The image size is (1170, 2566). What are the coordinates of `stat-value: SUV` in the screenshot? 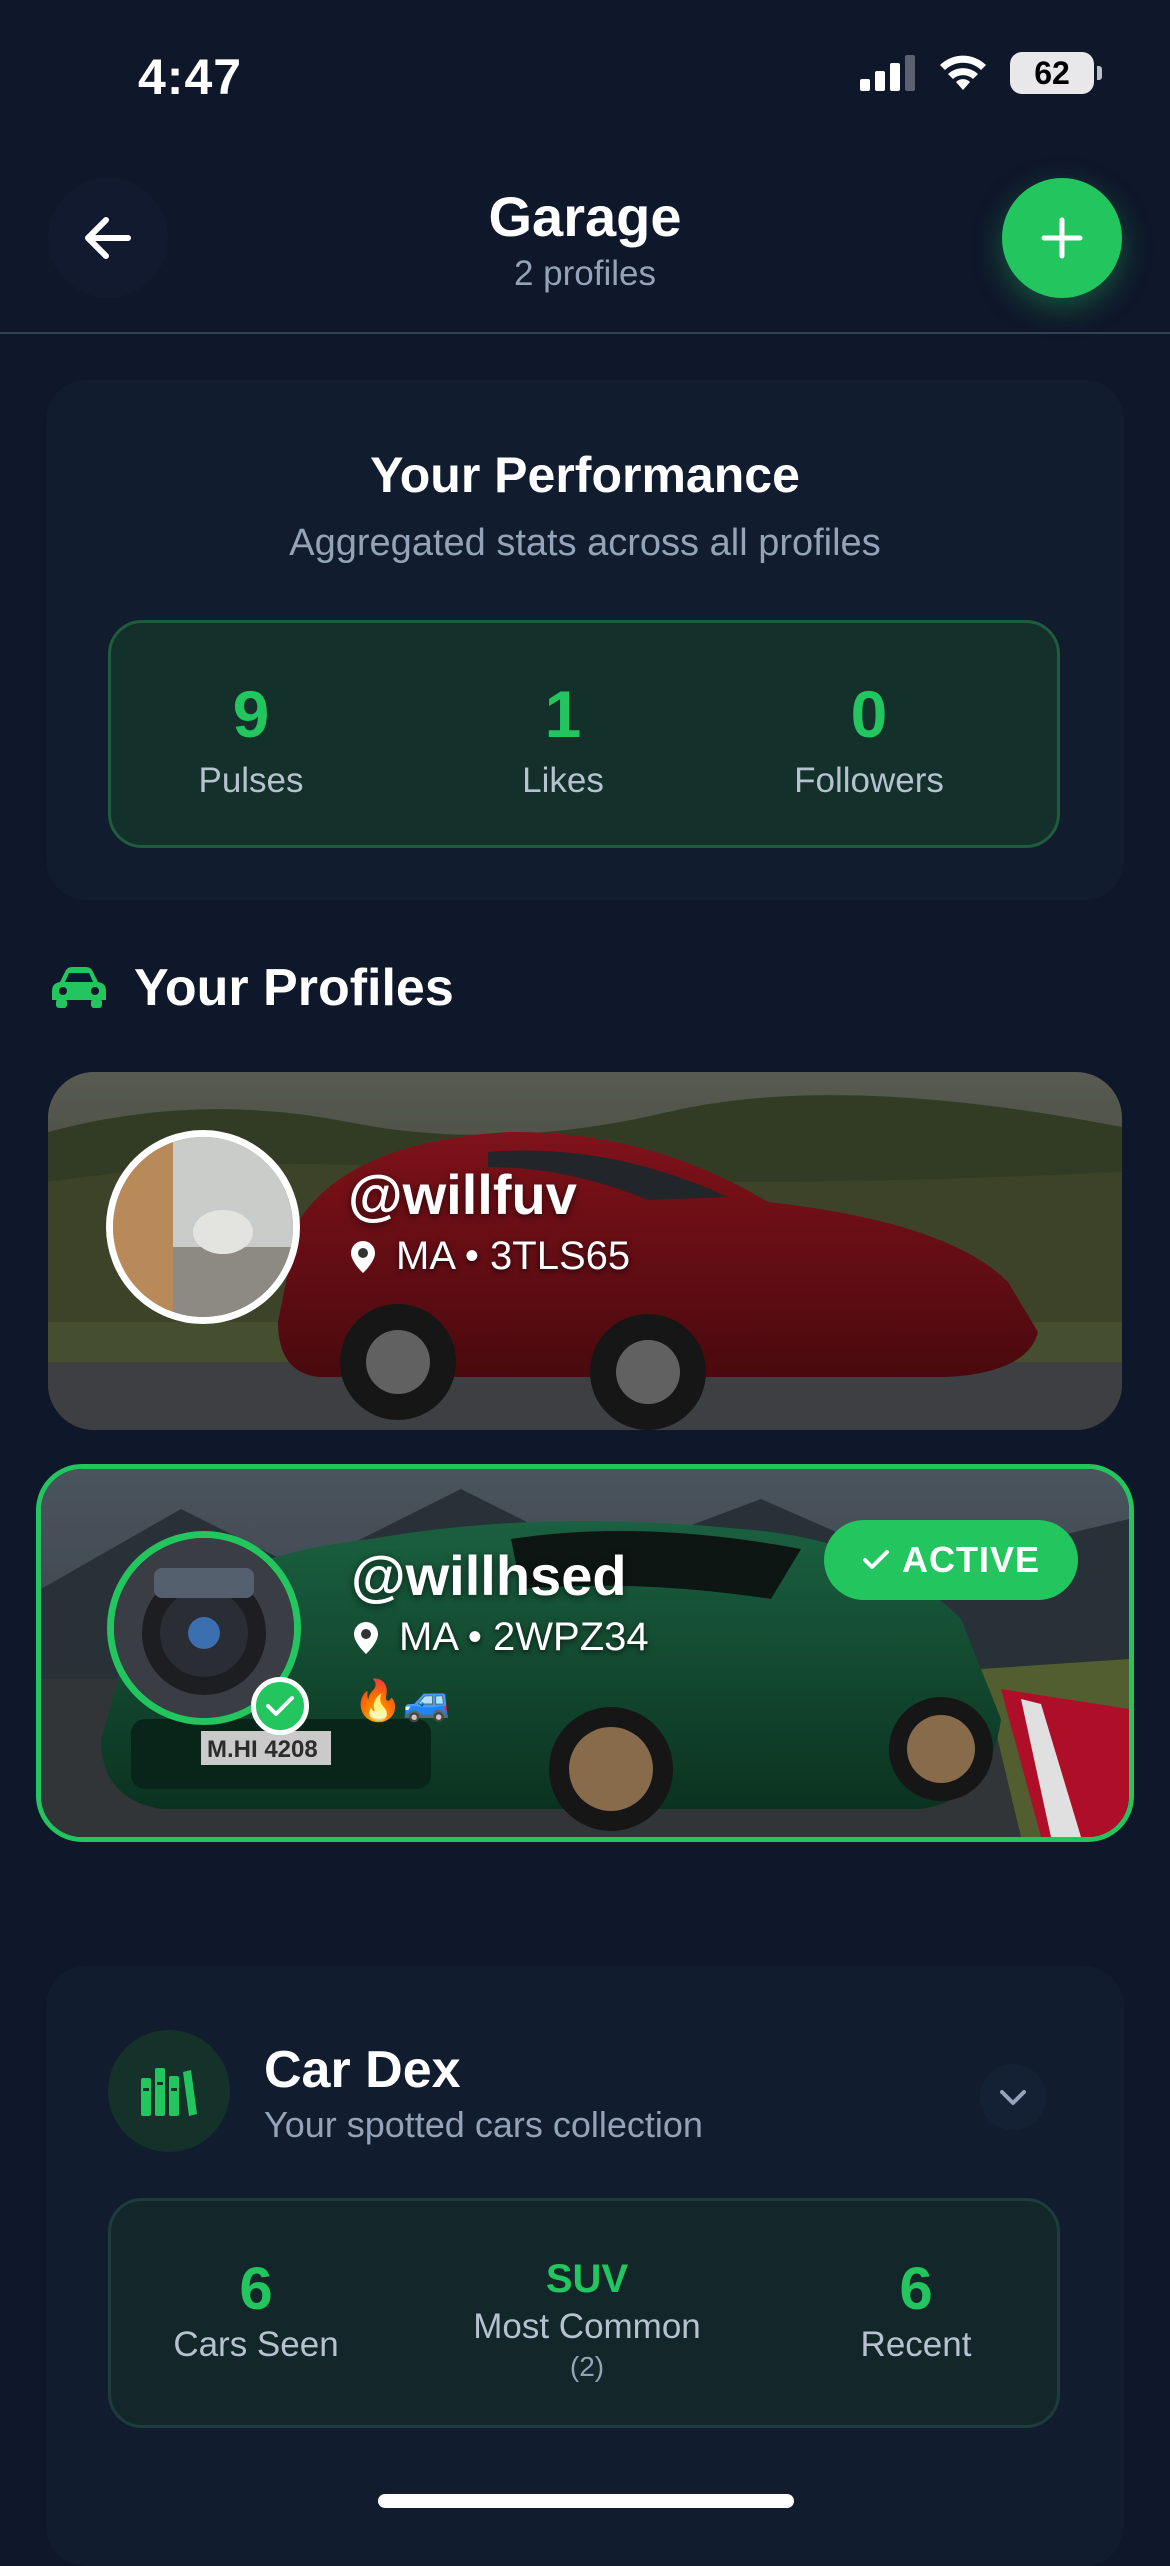 It's located at (587, 2279).